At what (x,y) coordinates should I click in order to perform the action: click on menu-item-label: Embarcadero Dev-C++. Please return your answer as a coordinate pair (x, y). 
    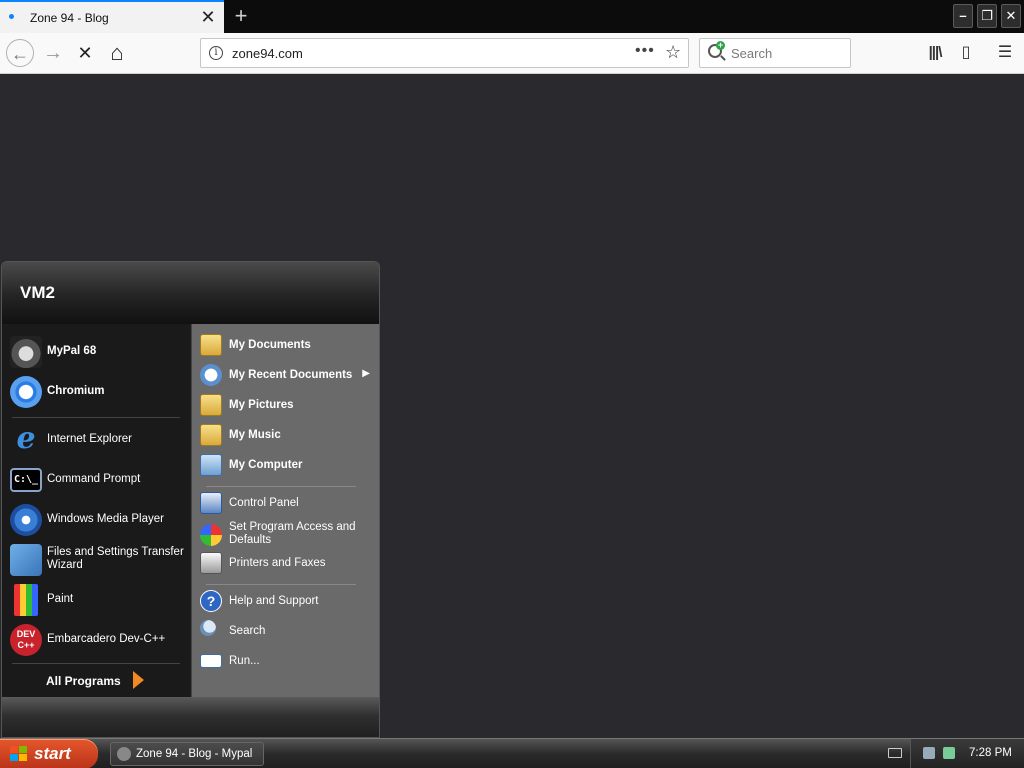
    Looking at the image, I should click on (106, 639).